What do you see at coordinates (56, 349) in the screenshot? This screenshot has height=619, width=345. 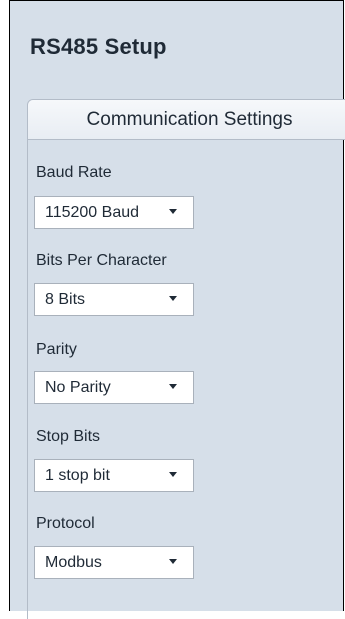 I see `parity-label: Parity` at bounding box center [56, 349].